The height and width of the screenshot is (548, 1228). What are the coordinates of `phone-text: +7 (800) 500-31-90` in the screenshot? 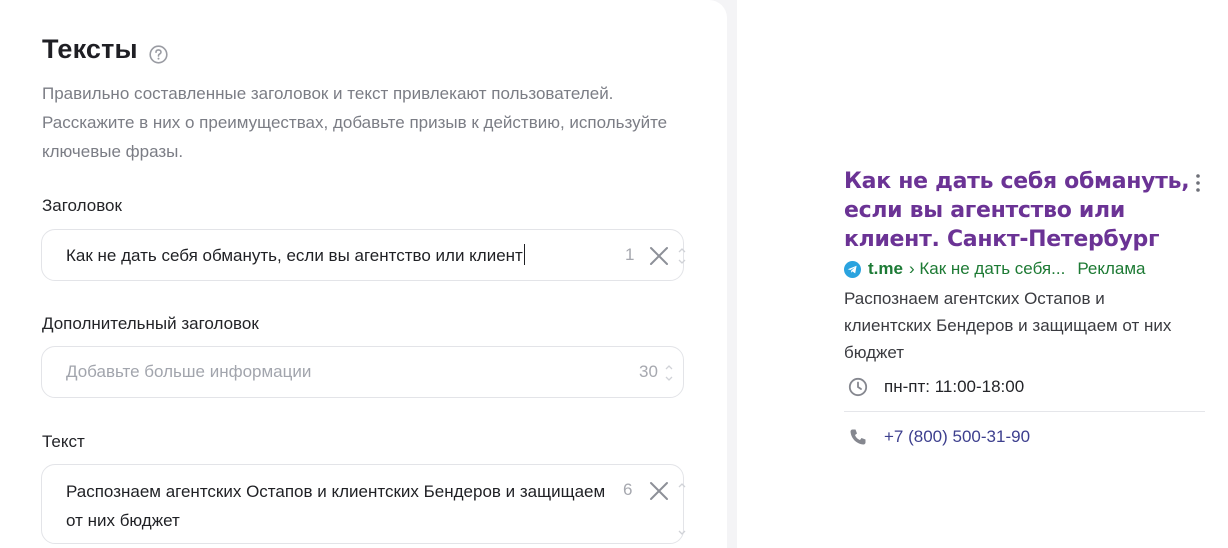 It's located at (957, 437).